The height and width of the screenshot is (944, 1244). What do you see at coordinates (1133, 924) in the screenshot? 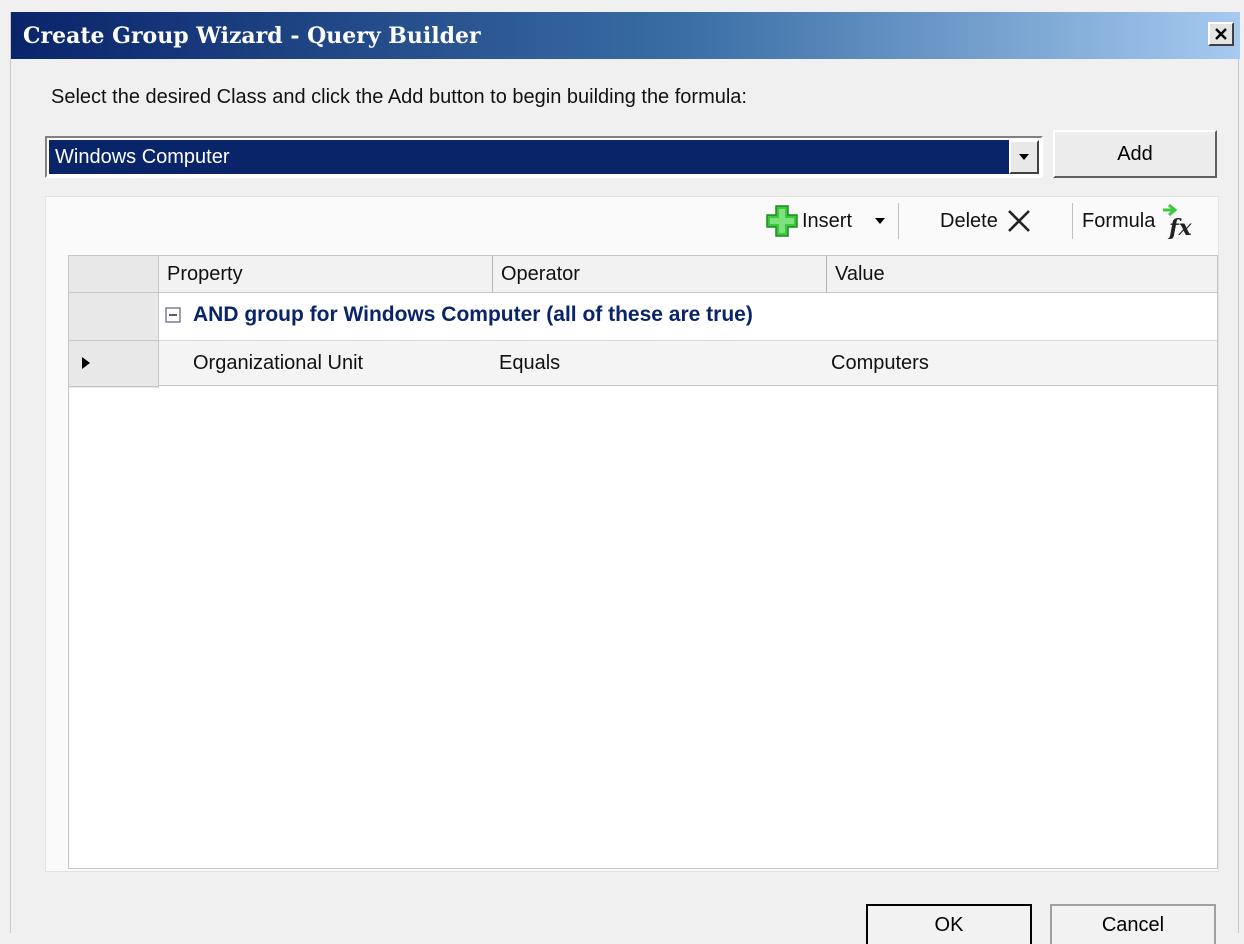
I see `cancel-button: Cancel` at bounding box center [1133, 924].